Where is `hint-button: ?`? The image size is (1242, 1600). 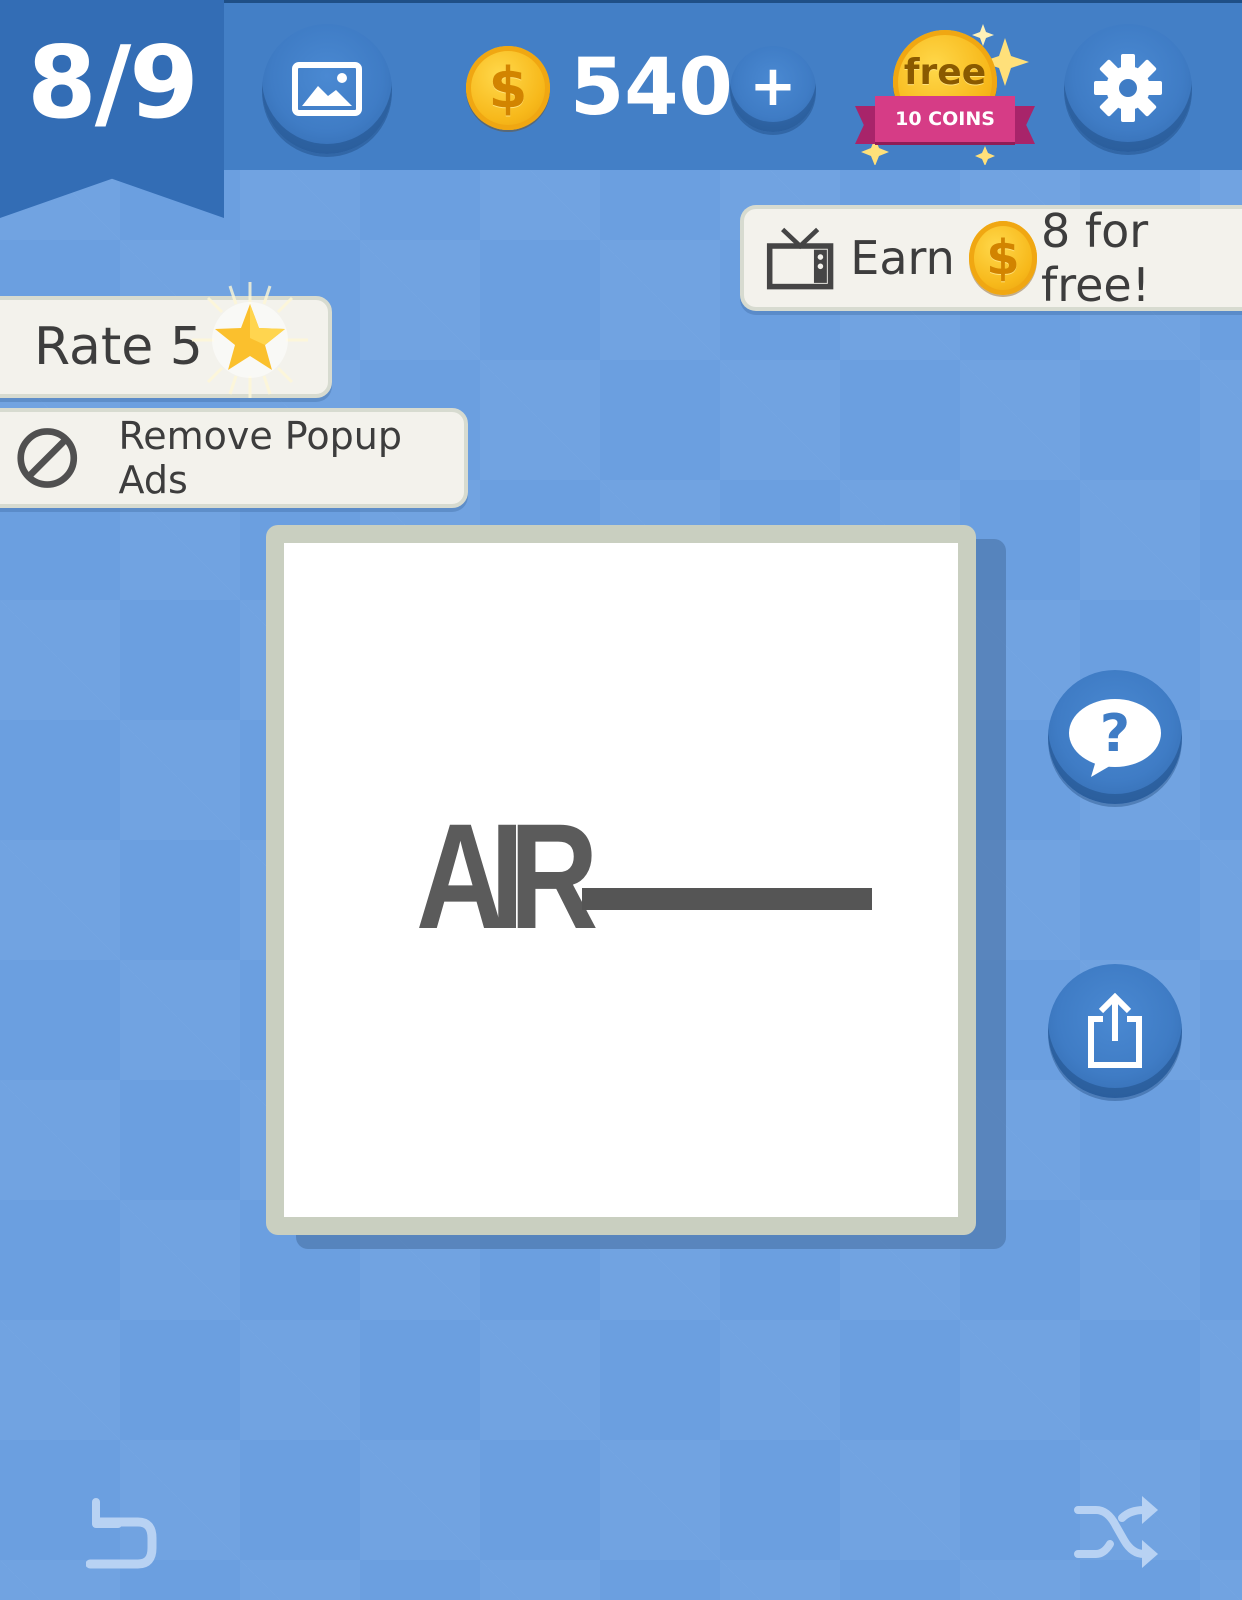
hint-button: ? is located at coordinates (1115, 737).